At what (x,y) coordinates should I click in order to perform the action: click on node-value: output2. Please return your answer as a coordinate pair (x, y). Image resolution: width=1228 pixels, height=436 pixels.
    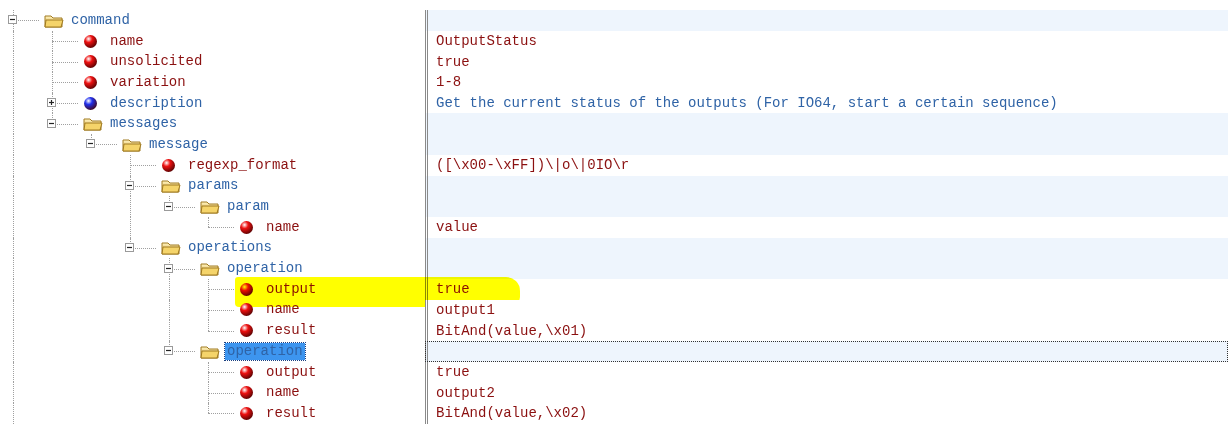
    Looking at the image, I should click on (465, 392).